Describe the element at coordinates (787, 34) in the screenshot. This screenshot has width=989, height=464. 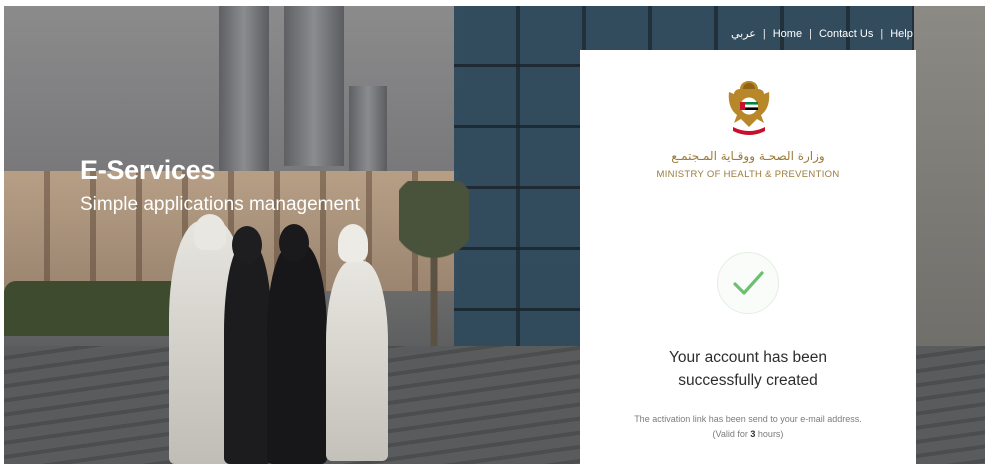
I see `home-link: Home` at that location.